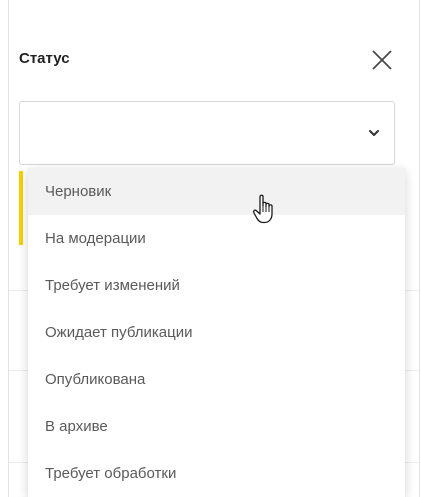  I want to click on dropdown-option: Черновик, so click(216, 191).